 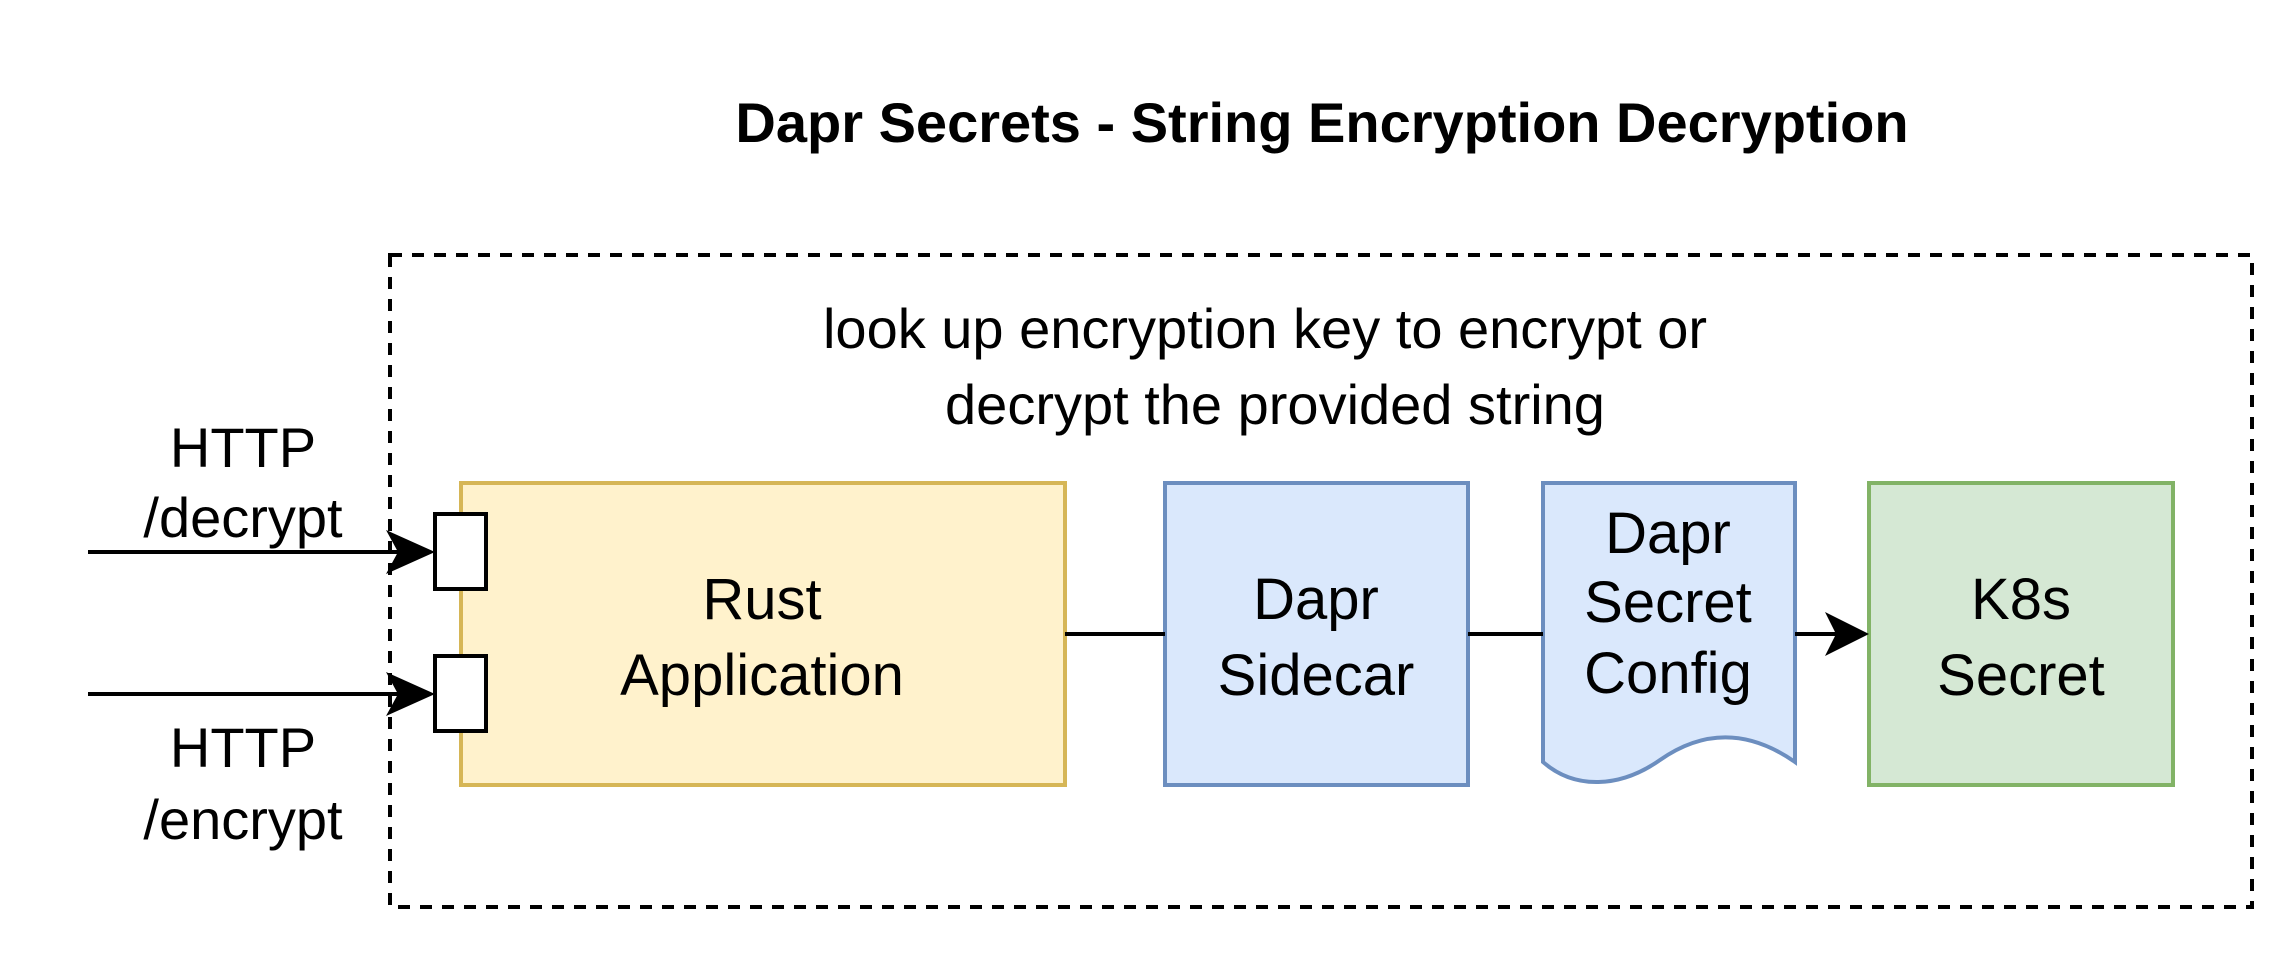 I want to click on rust-application-label-1: Rust, so click(x=761, y=599).